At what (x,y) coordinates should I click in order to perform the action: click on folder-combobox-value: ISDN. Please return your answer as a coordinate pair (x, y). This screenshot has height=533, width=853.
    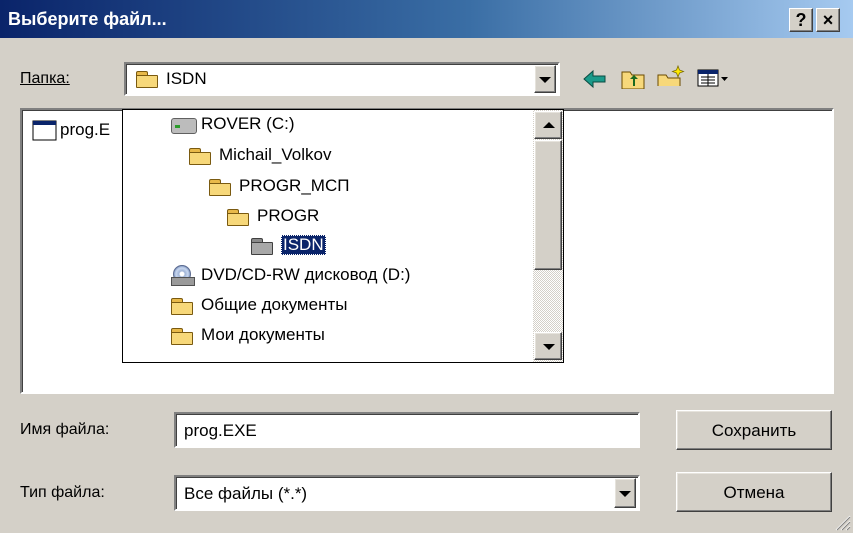
    Looking at the image, I should click on (186, 78).